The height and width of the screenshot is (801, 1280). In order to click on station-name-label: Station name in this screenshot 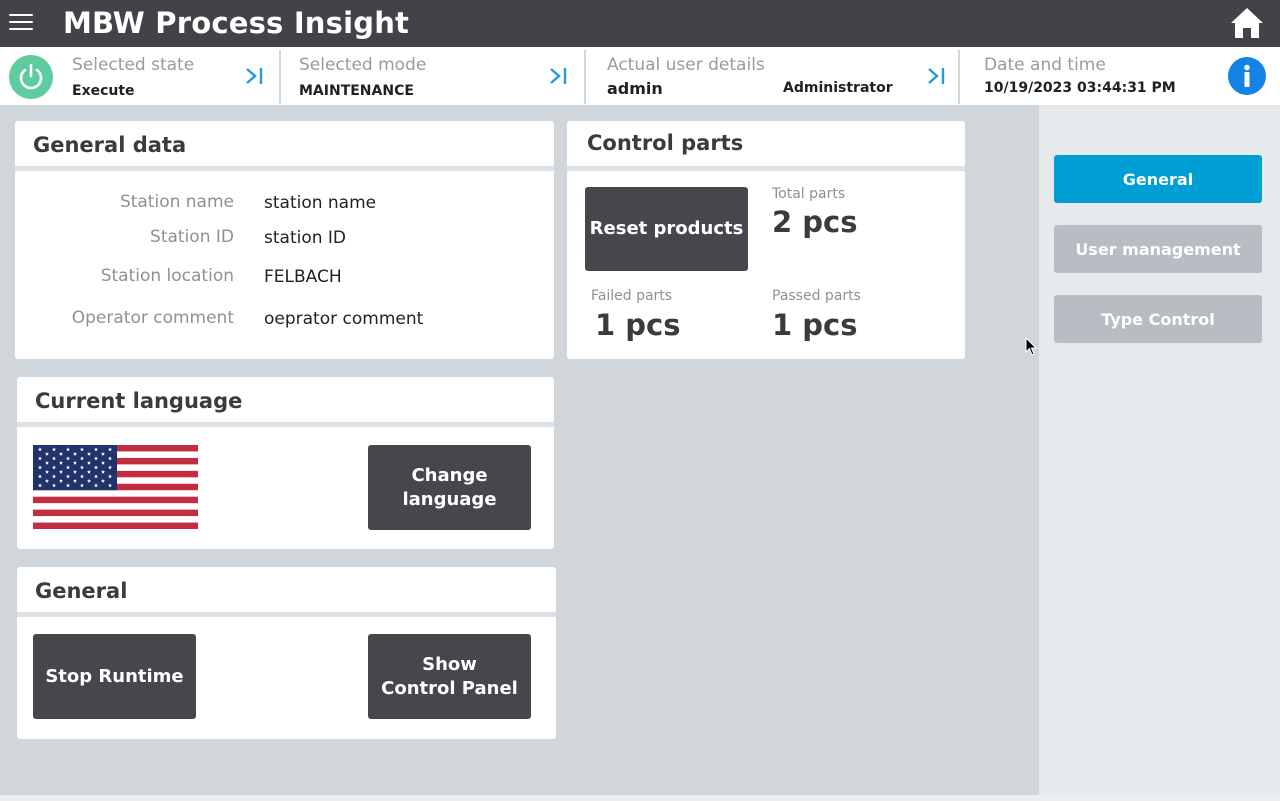, I will do `click(176, 202)`.